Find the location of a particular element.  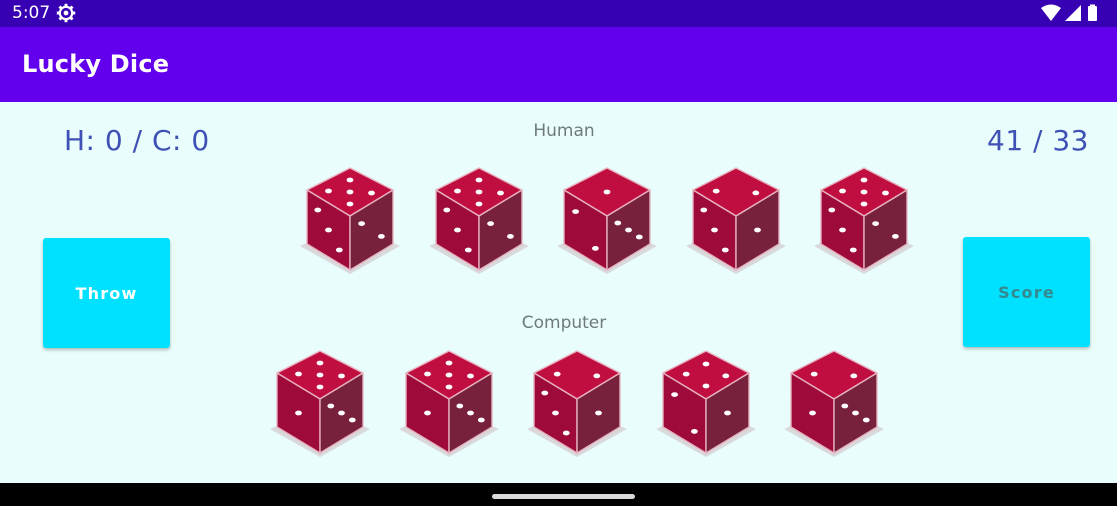

score-button: Score is located at coordinates (1026, 292).